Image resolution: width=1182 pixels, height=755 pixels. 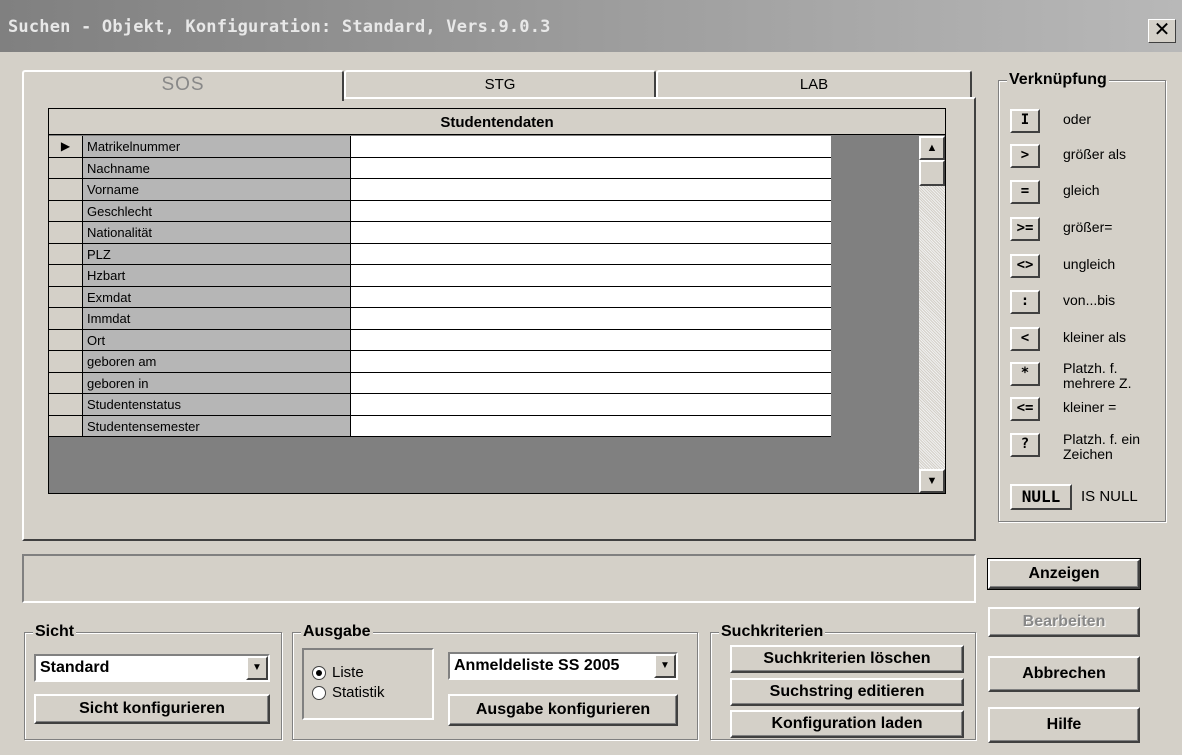 I want to click on operator-label: Platzh. f. mehrere Z., so click(x=1097, y=375).